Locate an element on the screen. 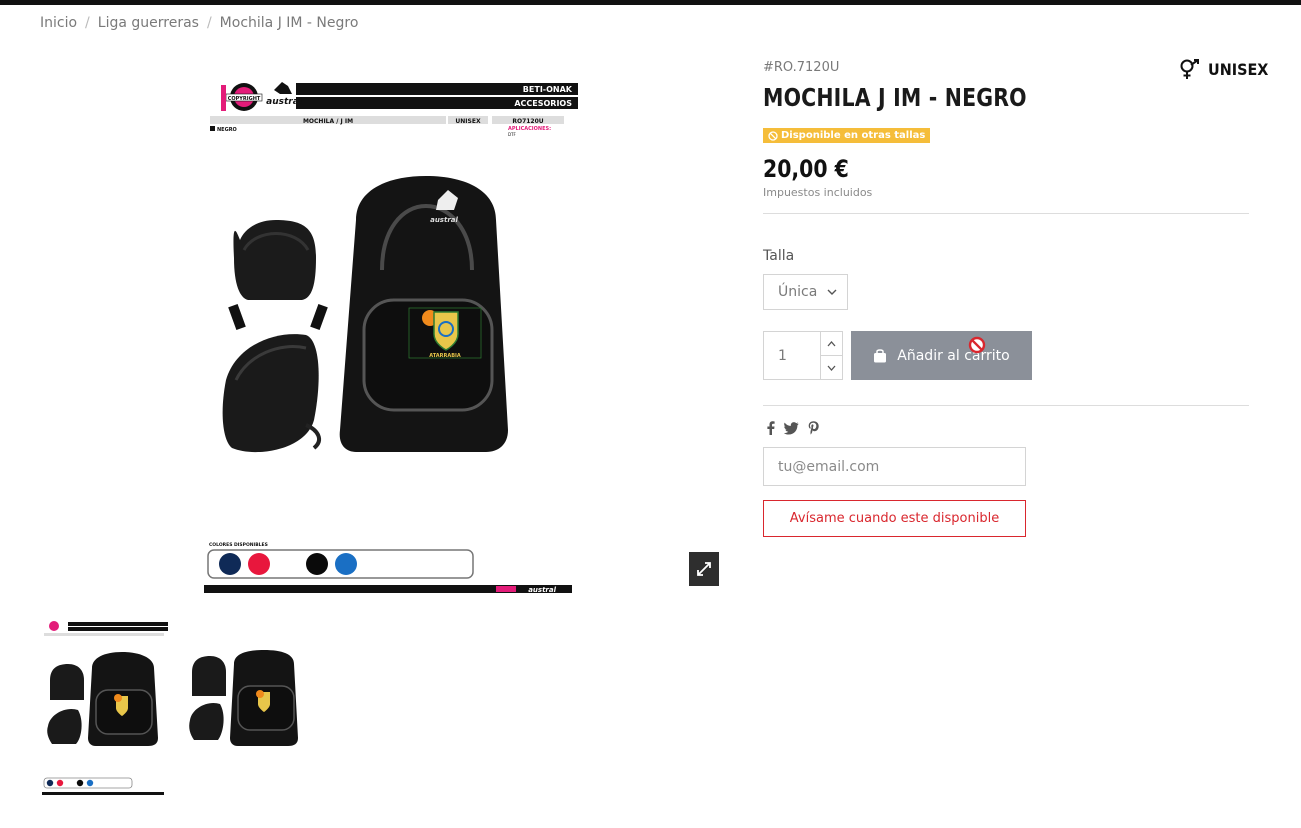 The width and height of the screenshot is (1301, 828). thumbnail-sheet is located at coordinates (104, 684).